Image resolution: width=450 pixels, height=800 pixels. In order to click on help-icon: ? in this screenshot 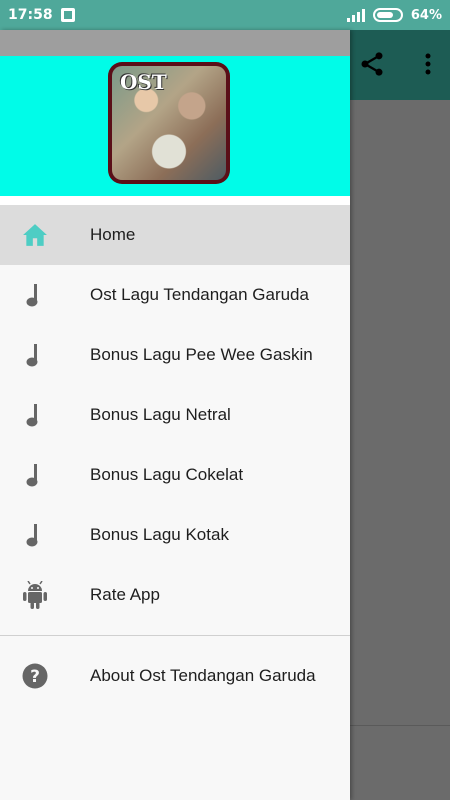, I will do `click(35, 676)`.